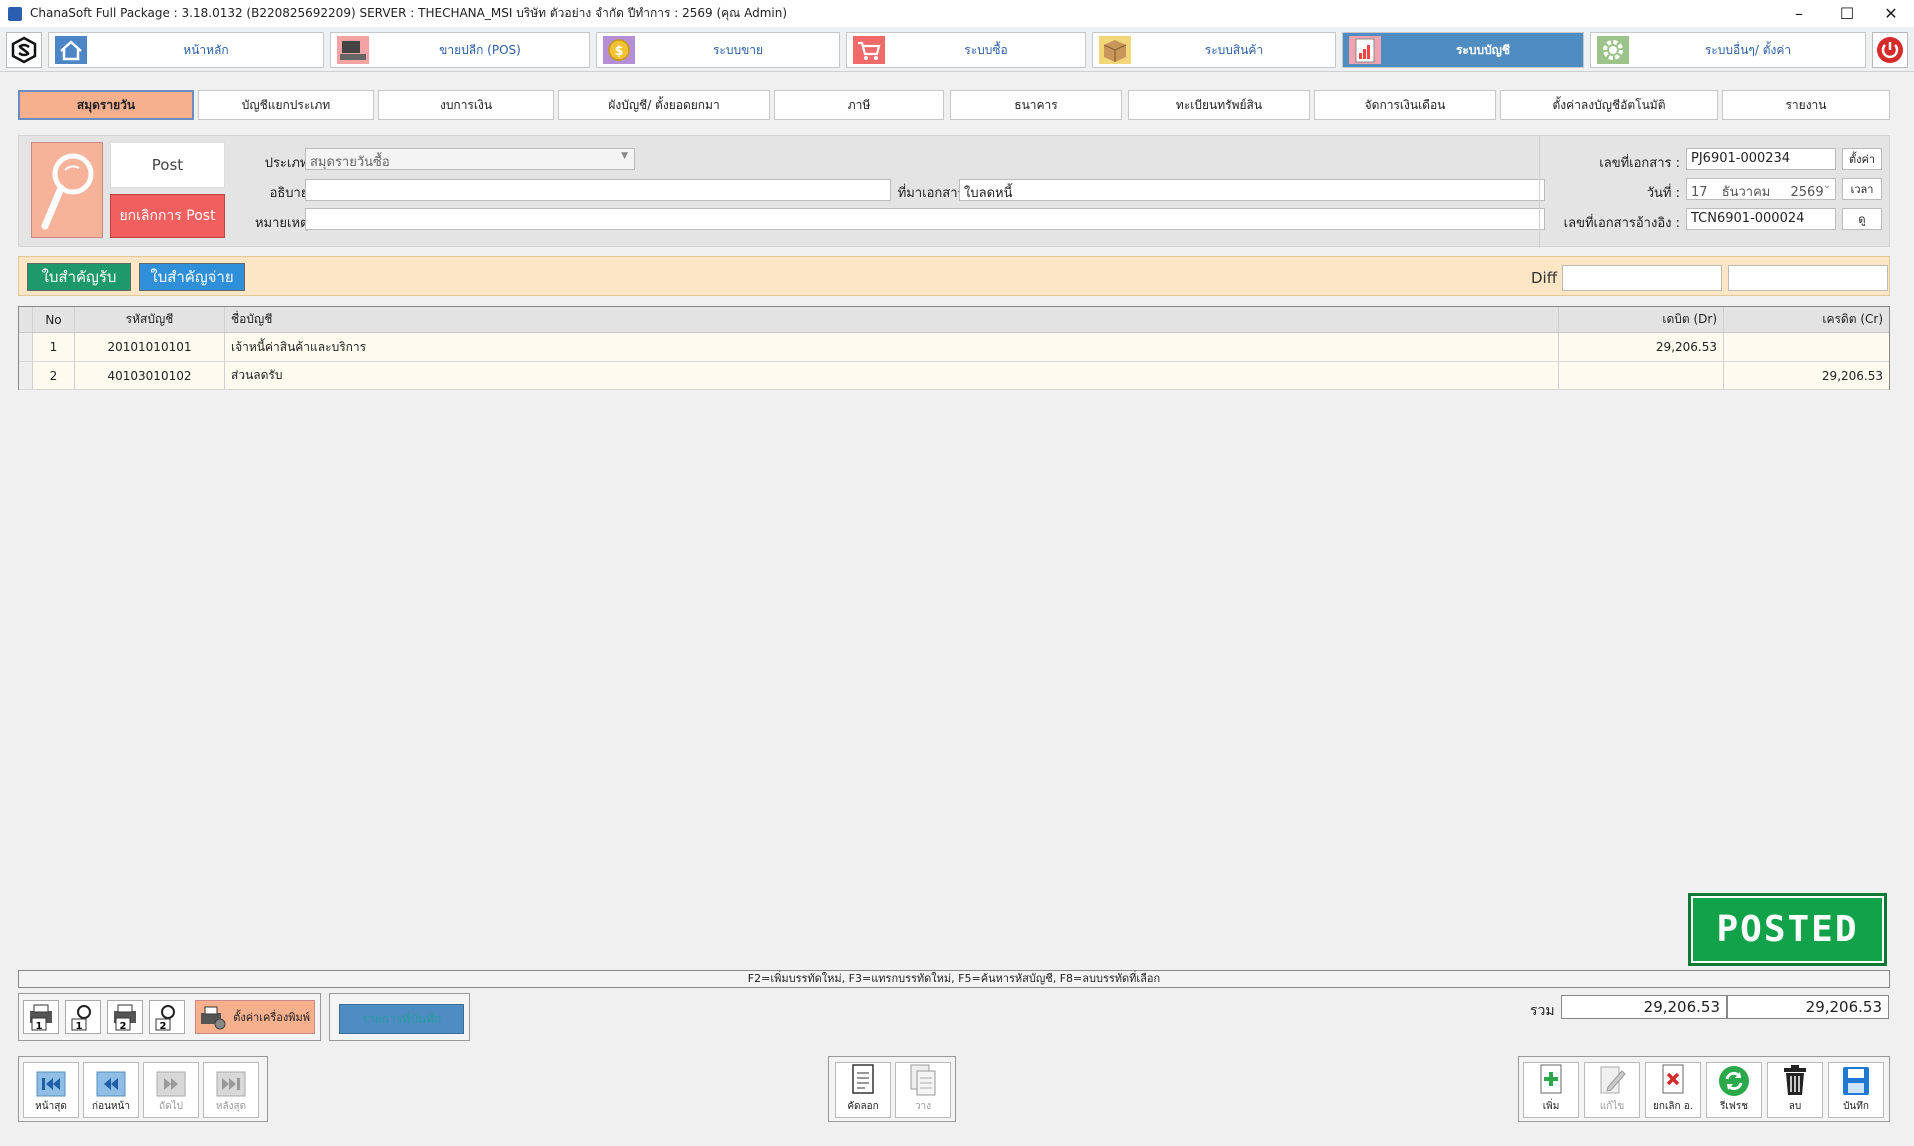 This screenshot has width=1914, height=1146. I want to click on preview-2-icon: 2, so click(165, 1018).